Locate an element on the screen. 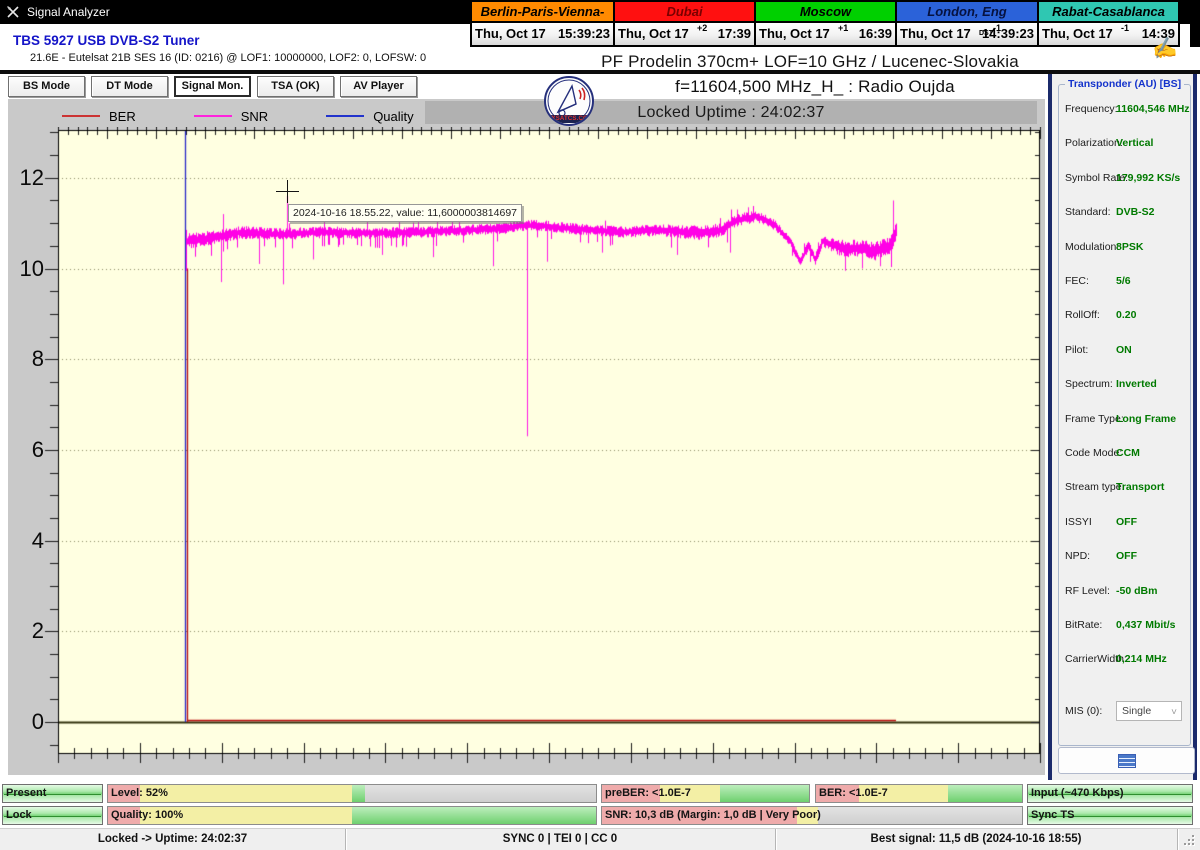 Image resolution: width=1200 pixels, height=850 pixels. clock-time-row: Thu, Oct 17 +2 17:39 is located at coordinates (684, 34).